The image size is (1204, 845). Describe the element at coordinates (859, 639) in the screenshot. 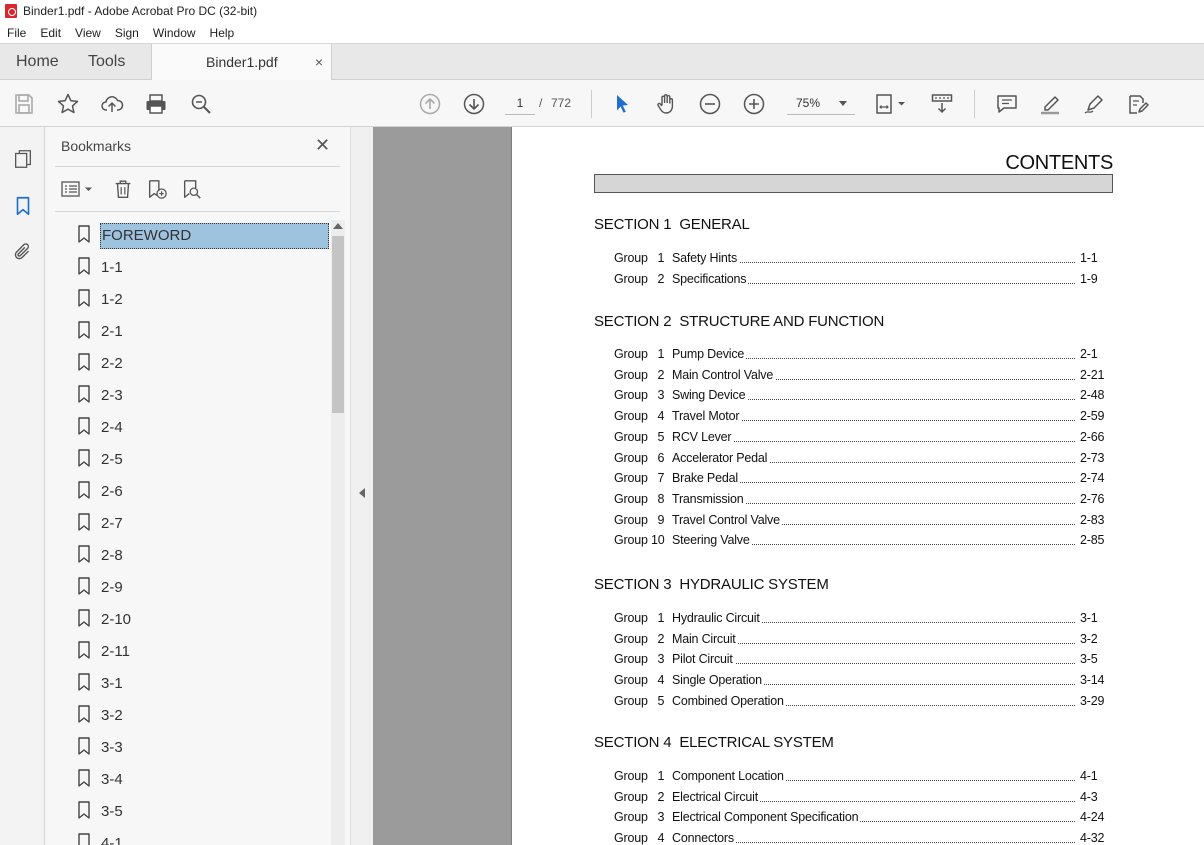

I see `toc-entry: Group 2 Main Circuit 3-2` at that location.